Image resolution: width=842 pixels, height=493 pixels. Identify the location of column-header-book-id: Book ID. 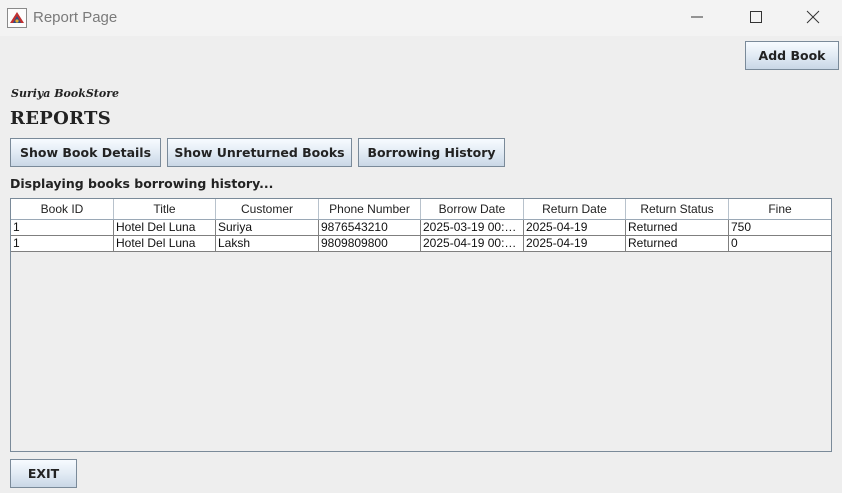
(62, 209).